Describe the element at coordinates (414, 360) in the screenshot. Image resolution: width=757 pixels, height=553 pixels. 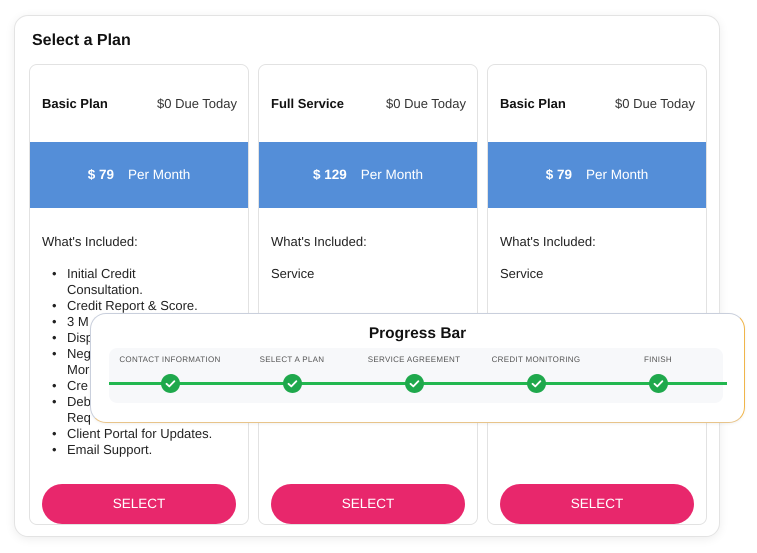
I see `step-label: SERVICE AGREEMENT` at that location.